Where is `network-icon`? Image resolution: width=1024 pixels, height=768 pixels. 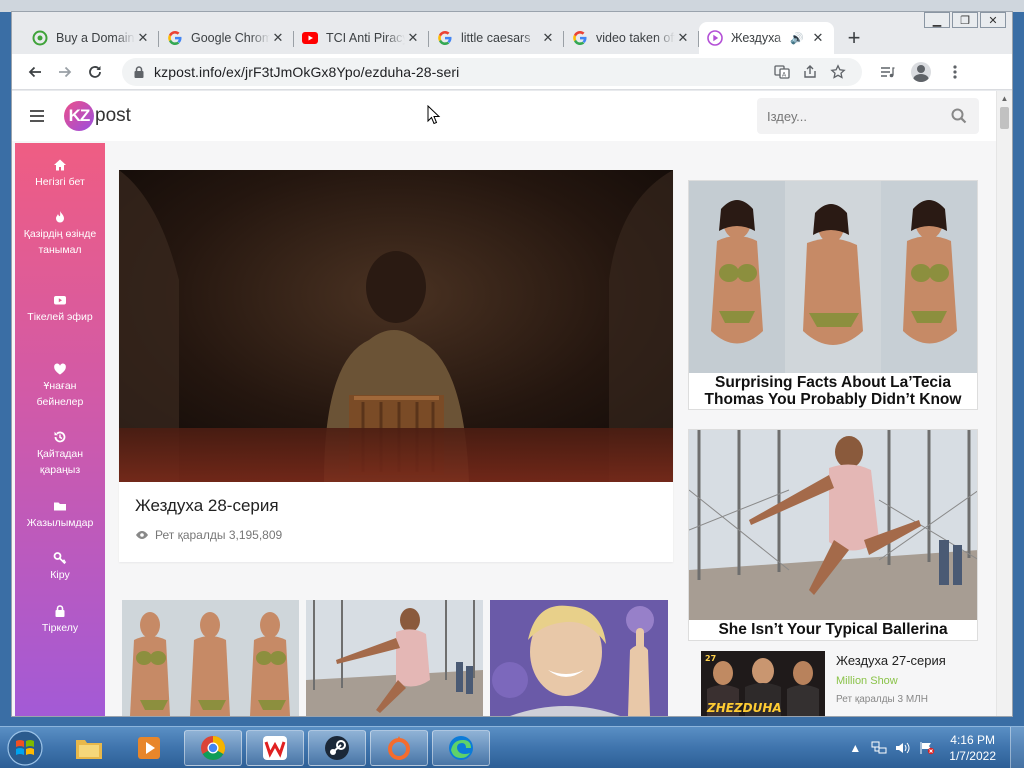 network-icon is located at coordinates (879, 748).